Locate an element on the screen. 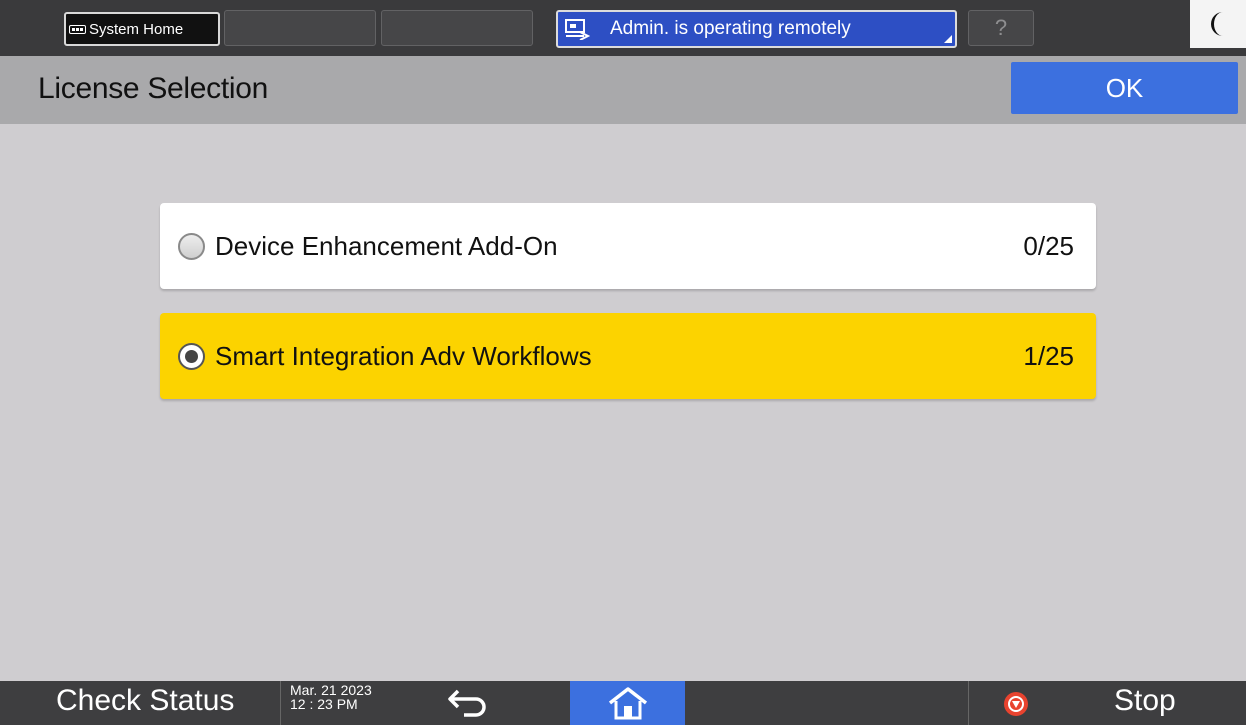 Image resolution: width=1246 pixels, height=725 pixels. stop-button: Stop is located at coordinates (1145, 701).